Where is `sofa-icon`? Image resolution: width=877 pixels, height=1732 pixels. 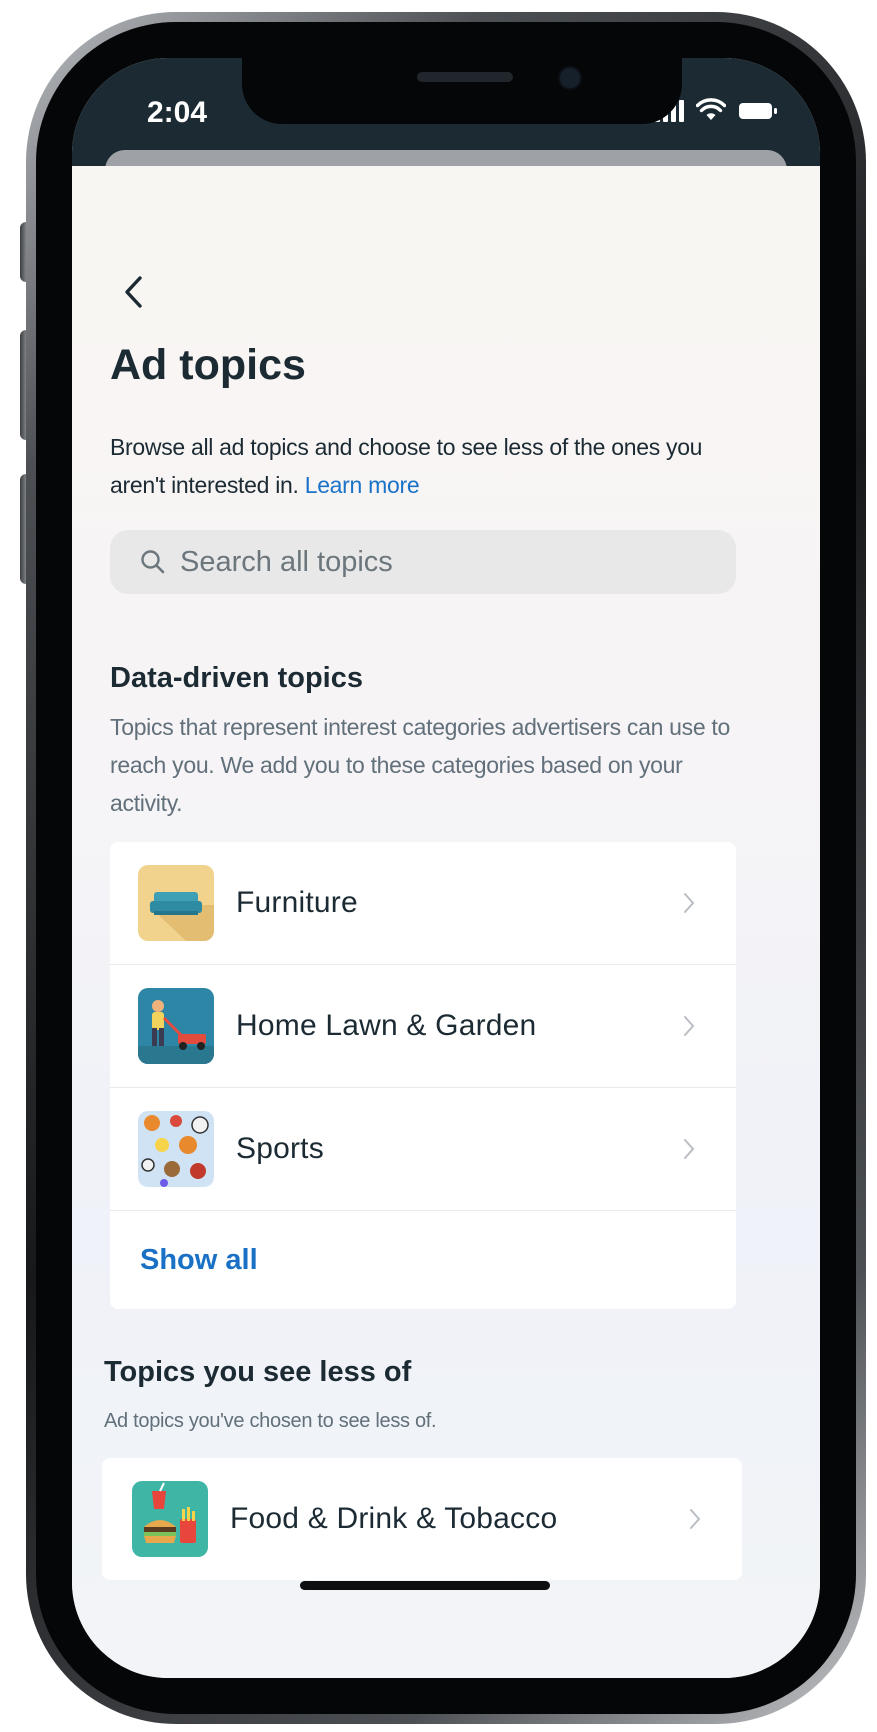
sofa-icon is located at coordinates (176, 903).